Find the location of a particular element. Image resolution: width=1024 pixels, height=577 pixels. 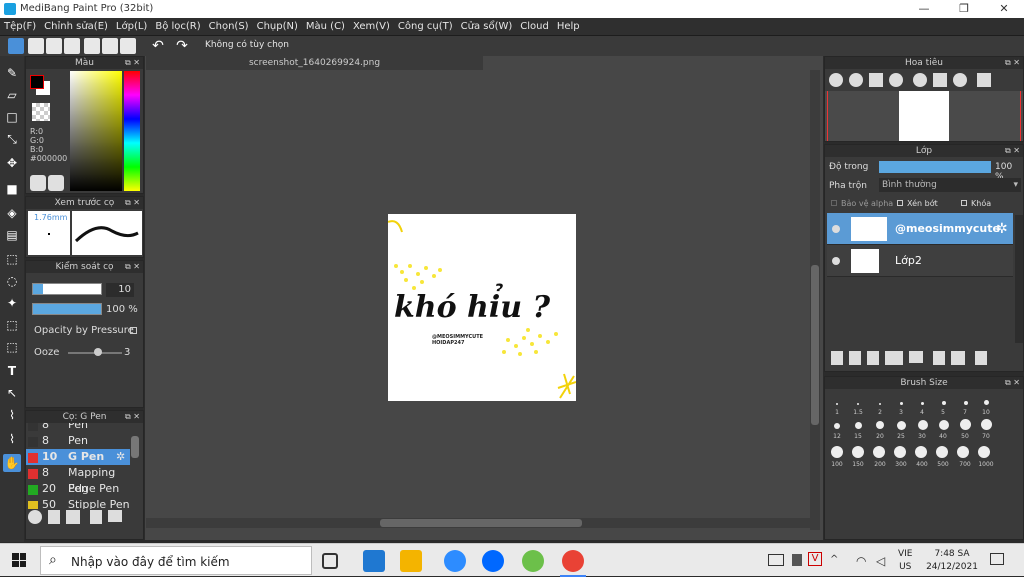

fit-icon is located at coordinates (876, 80).